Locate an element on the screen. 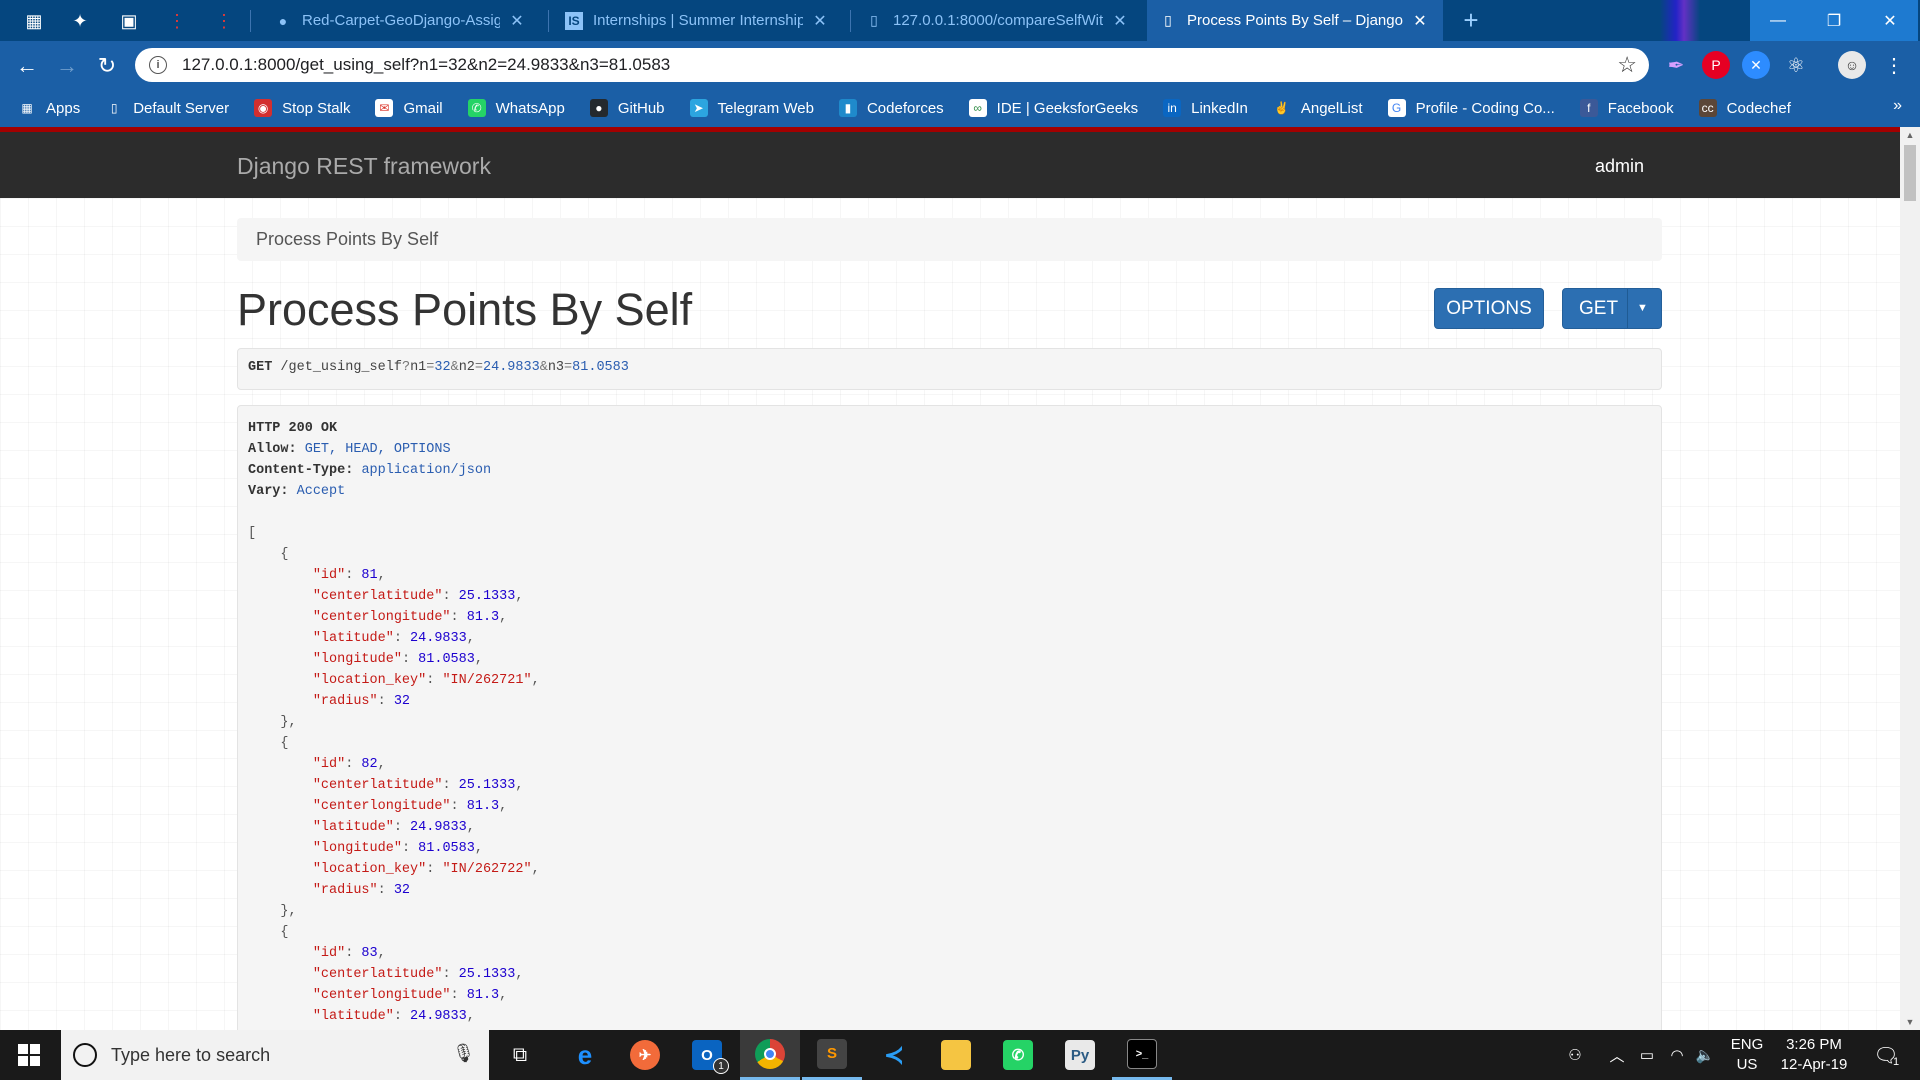 Image resolution: width=1920 pixels, height=1080 pixels. pinned-tab-redmi: ⋮ is located at coordinates (177, 21).